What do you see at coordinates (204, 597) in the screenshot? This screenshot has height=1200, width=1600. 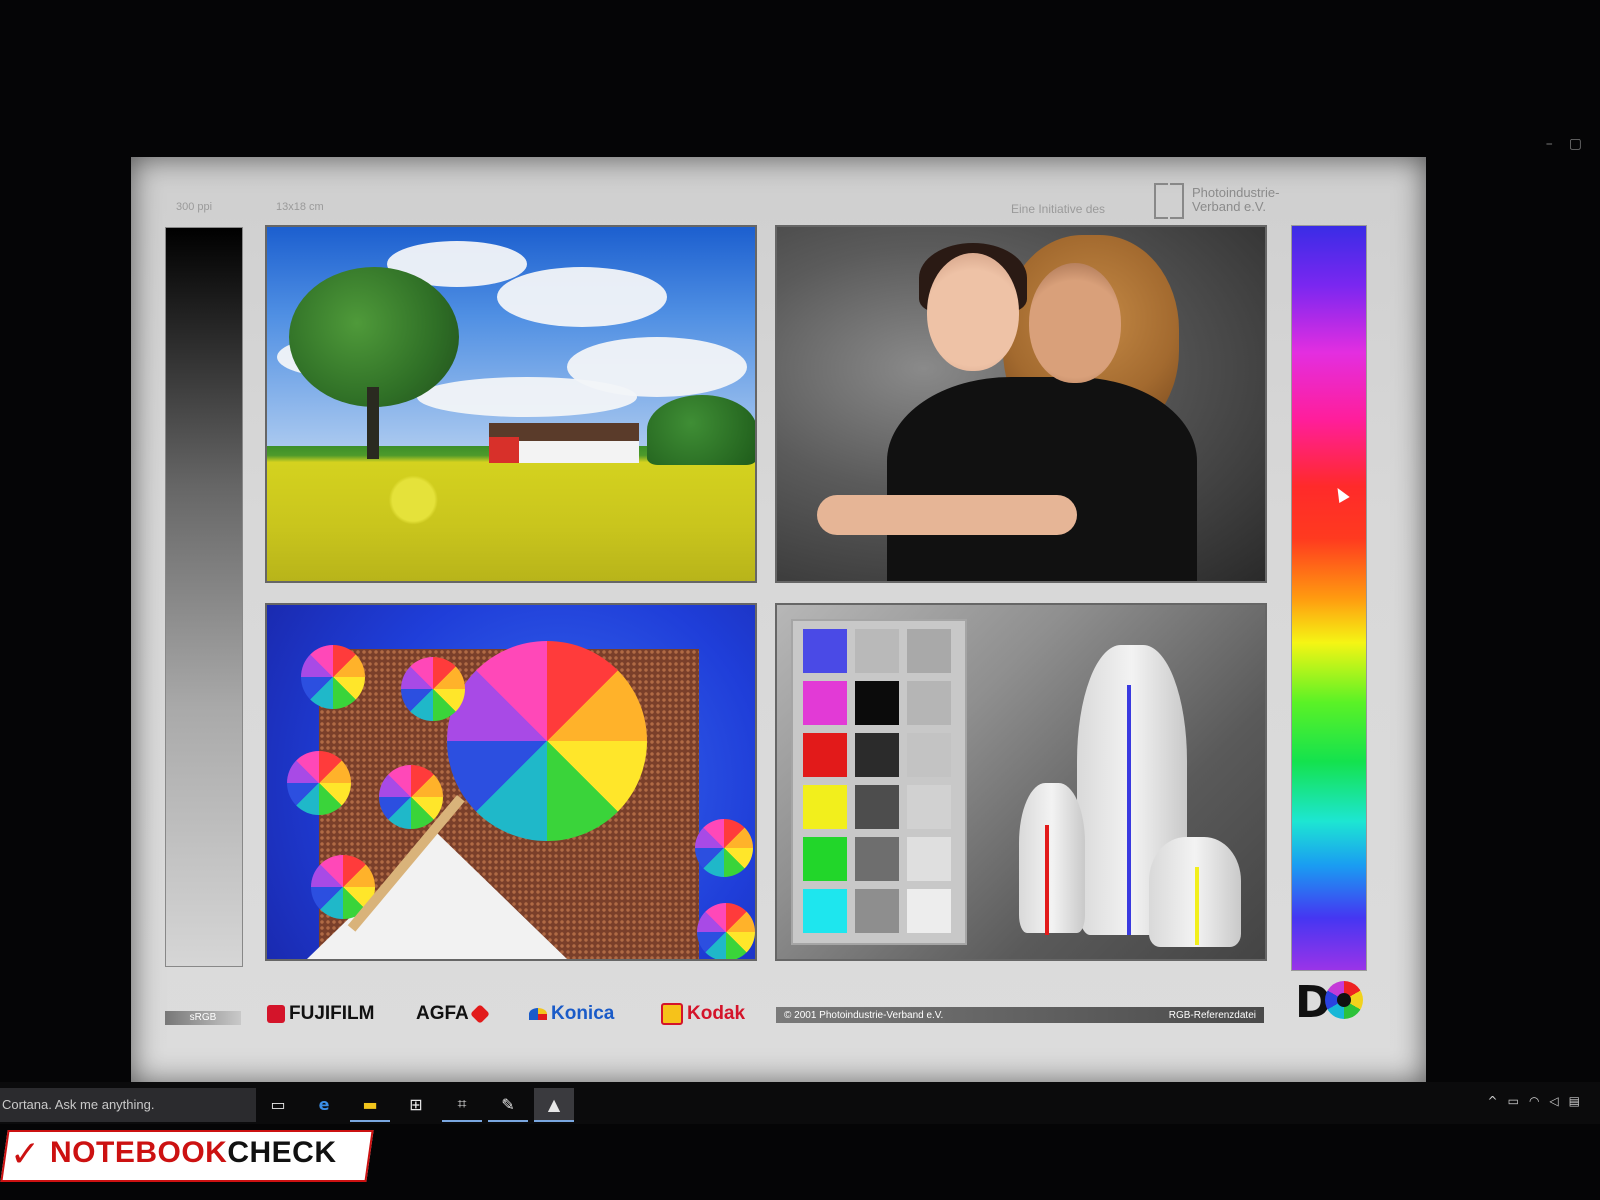 I see `grayscale-gradient-strip` at bounding box center [204, 597].